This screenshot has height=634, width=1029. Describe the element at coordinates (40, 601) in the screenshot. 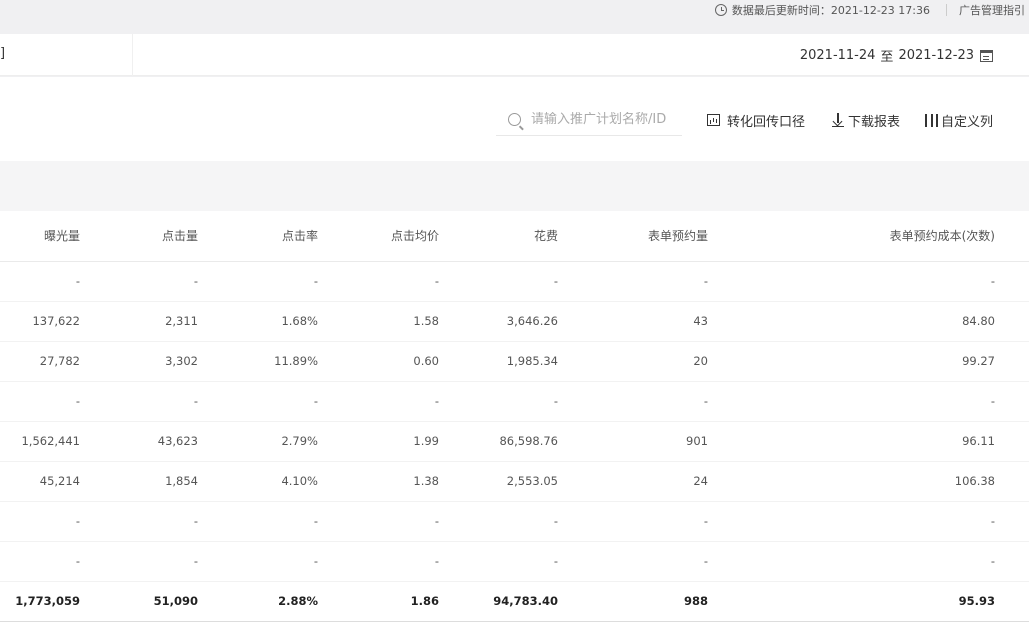

I see `total-impressions: 1,773,059` at that location.